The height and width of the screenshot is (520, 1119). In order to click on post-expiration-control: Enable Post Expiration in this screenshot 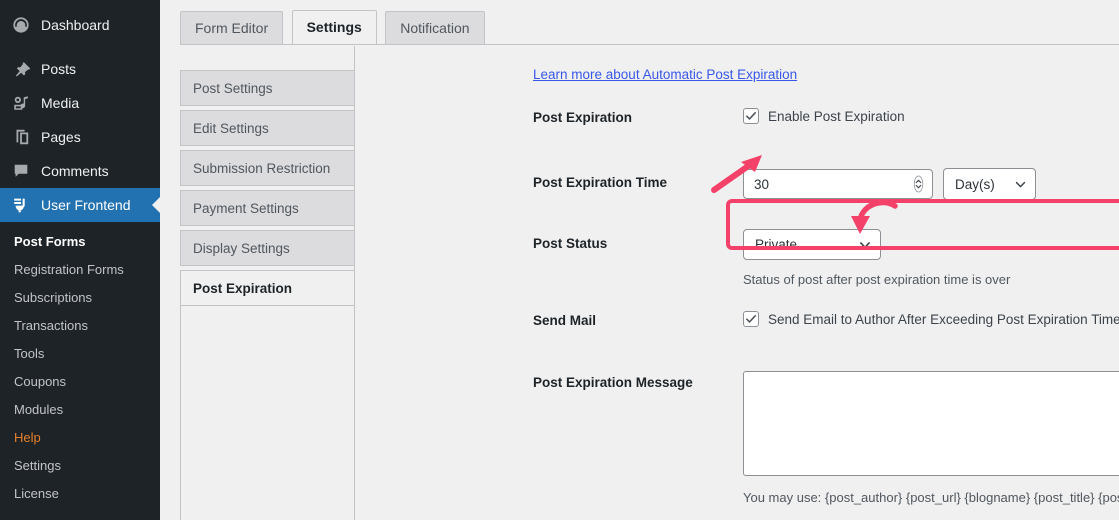, I will do `click(824, 116)`.